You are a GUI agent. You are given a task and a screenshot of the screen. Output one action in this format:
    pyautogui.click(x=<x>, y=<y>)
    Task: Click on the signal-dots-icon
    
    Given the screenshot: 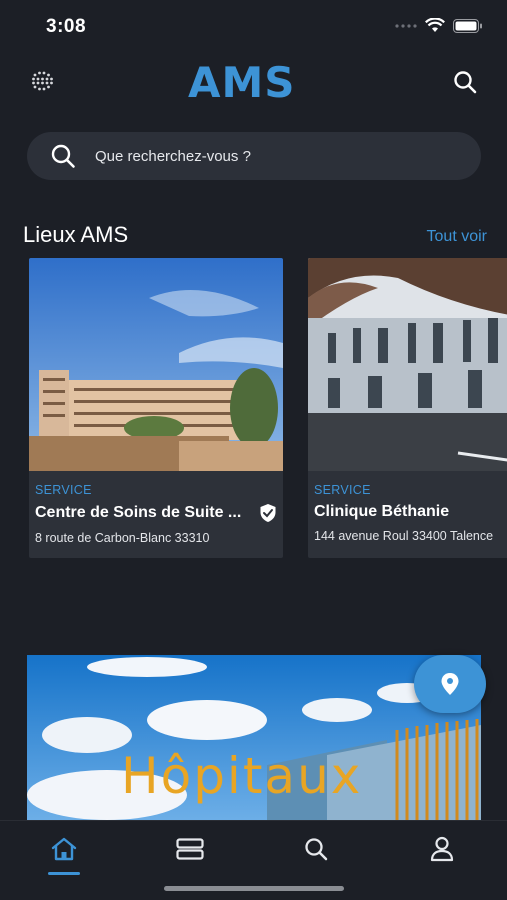 What is the action you would take?
    pyautogui.click(x=406, y=25)
    